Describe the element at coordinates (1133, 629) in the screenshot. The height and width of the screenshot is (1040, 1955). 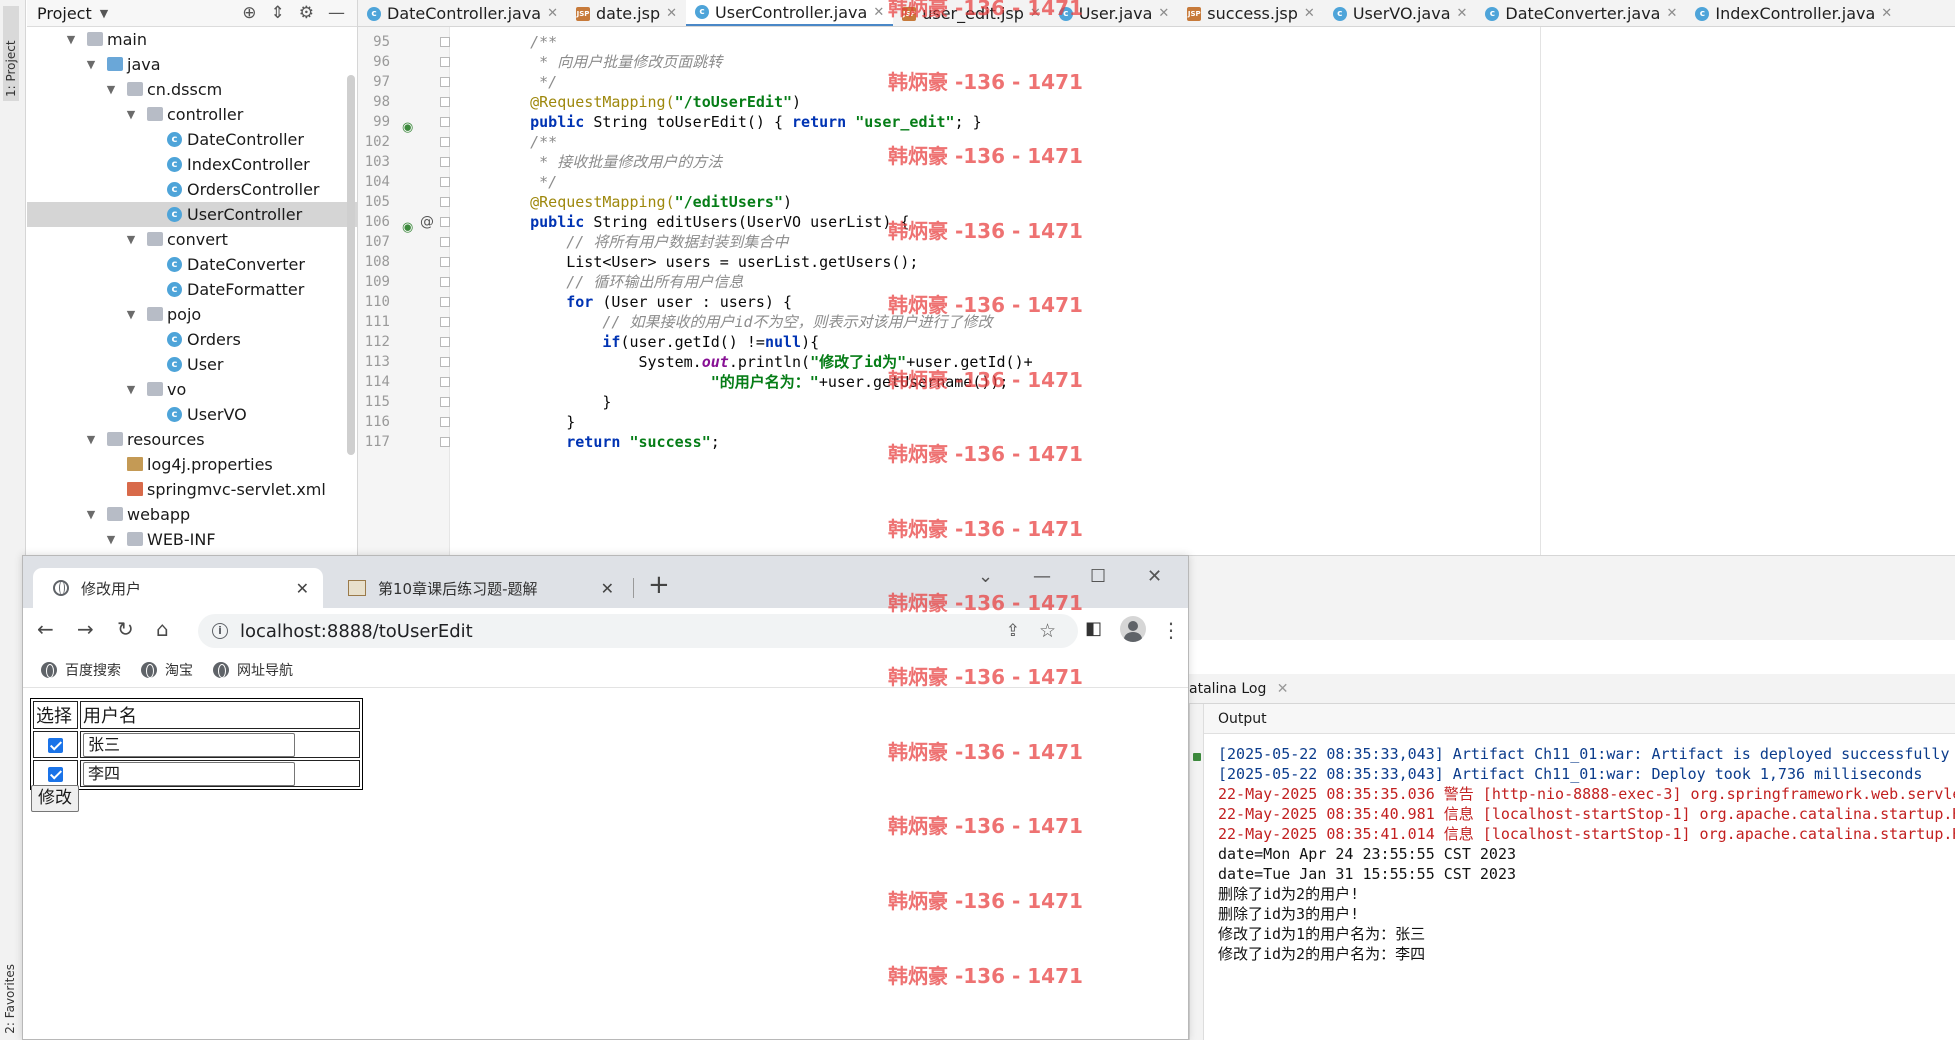
I see `profile-avatar-icon` at that location.